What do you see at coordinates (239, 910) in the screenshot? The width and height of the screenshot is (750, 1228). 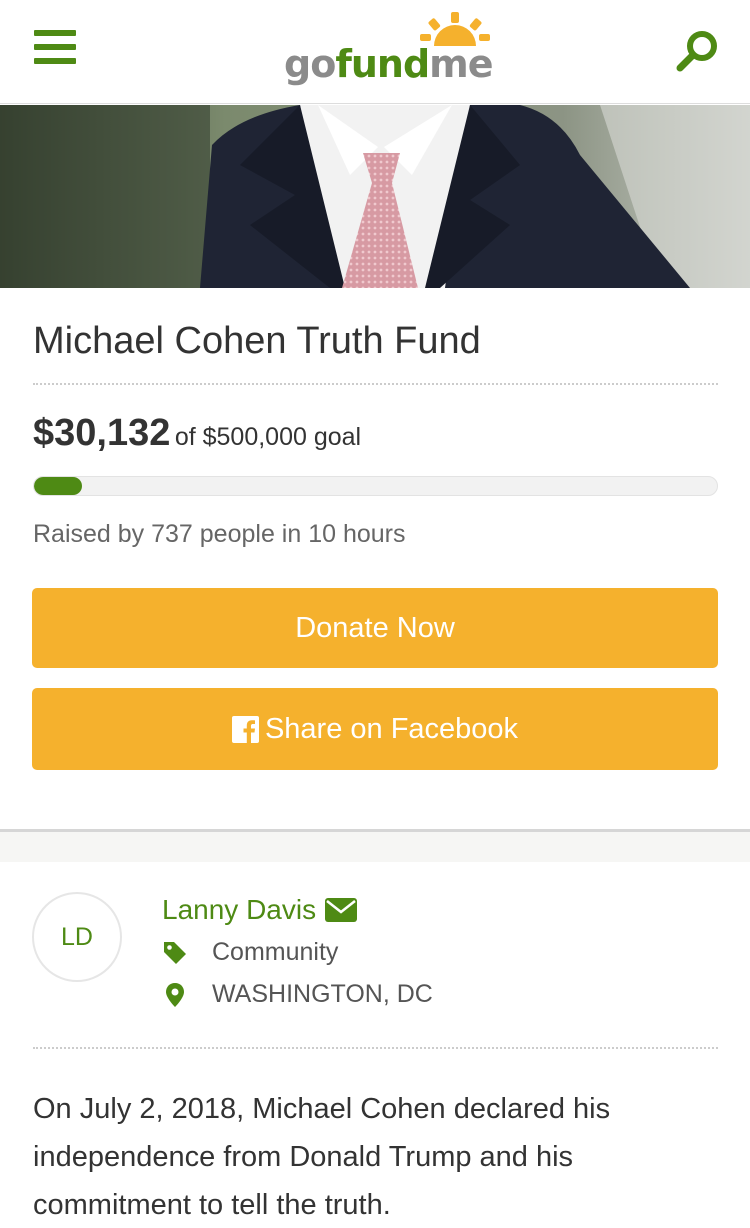 I see `organizer-name: Lanny Davis` at bounding box center [239, 910].